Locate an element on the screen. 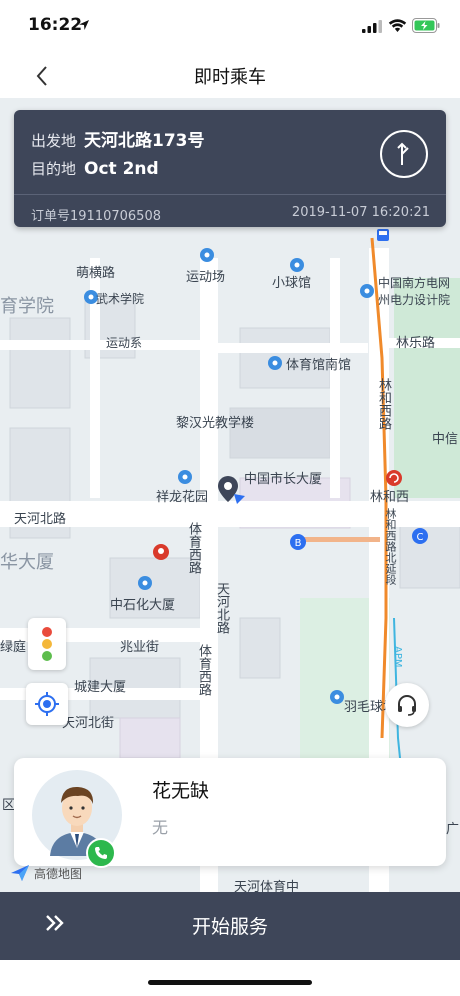 The image size is (460, 996). location-arrow-icon is located at coordinates (84, 25).